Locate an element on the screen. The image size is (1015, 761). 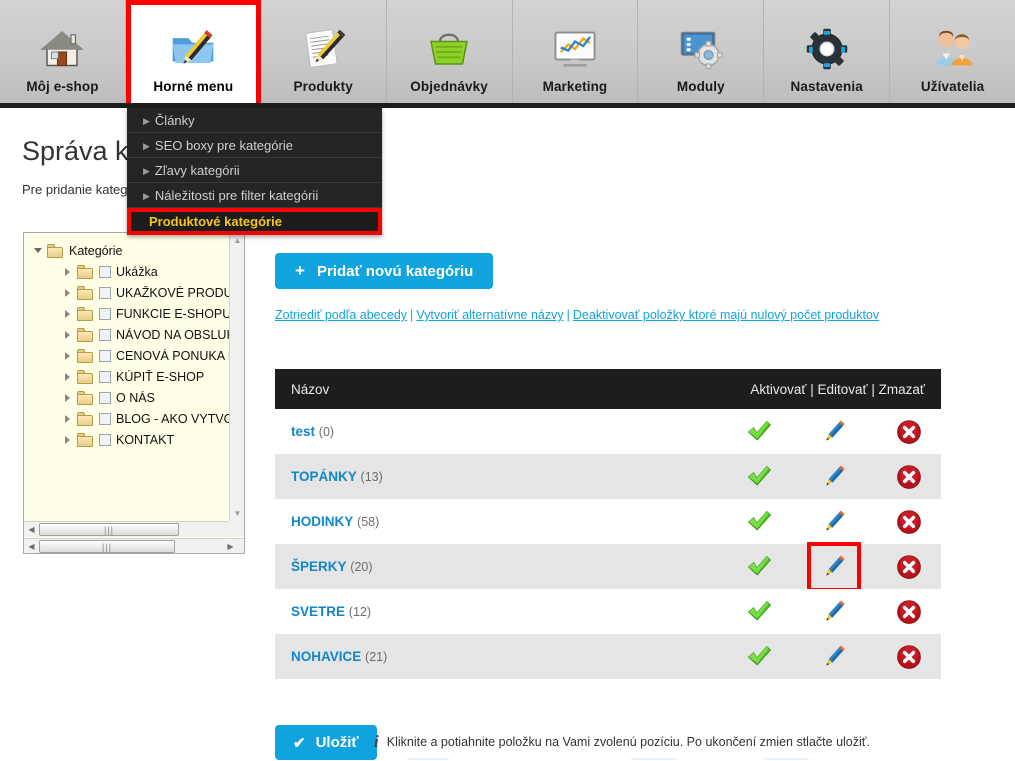
category-name-cell: SVETRE (12) is located at coordinates (516, 611).